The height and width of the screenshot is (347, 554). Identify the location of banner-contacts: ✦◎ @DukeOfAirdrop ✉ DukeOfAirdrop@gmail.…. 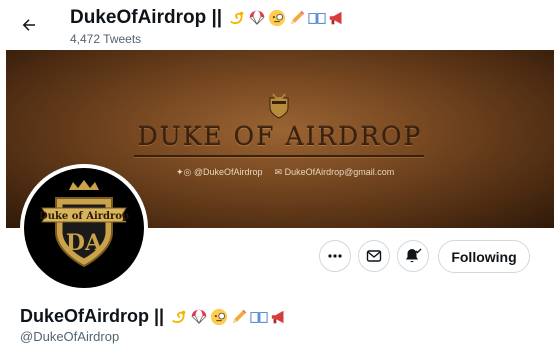
(285, 172).